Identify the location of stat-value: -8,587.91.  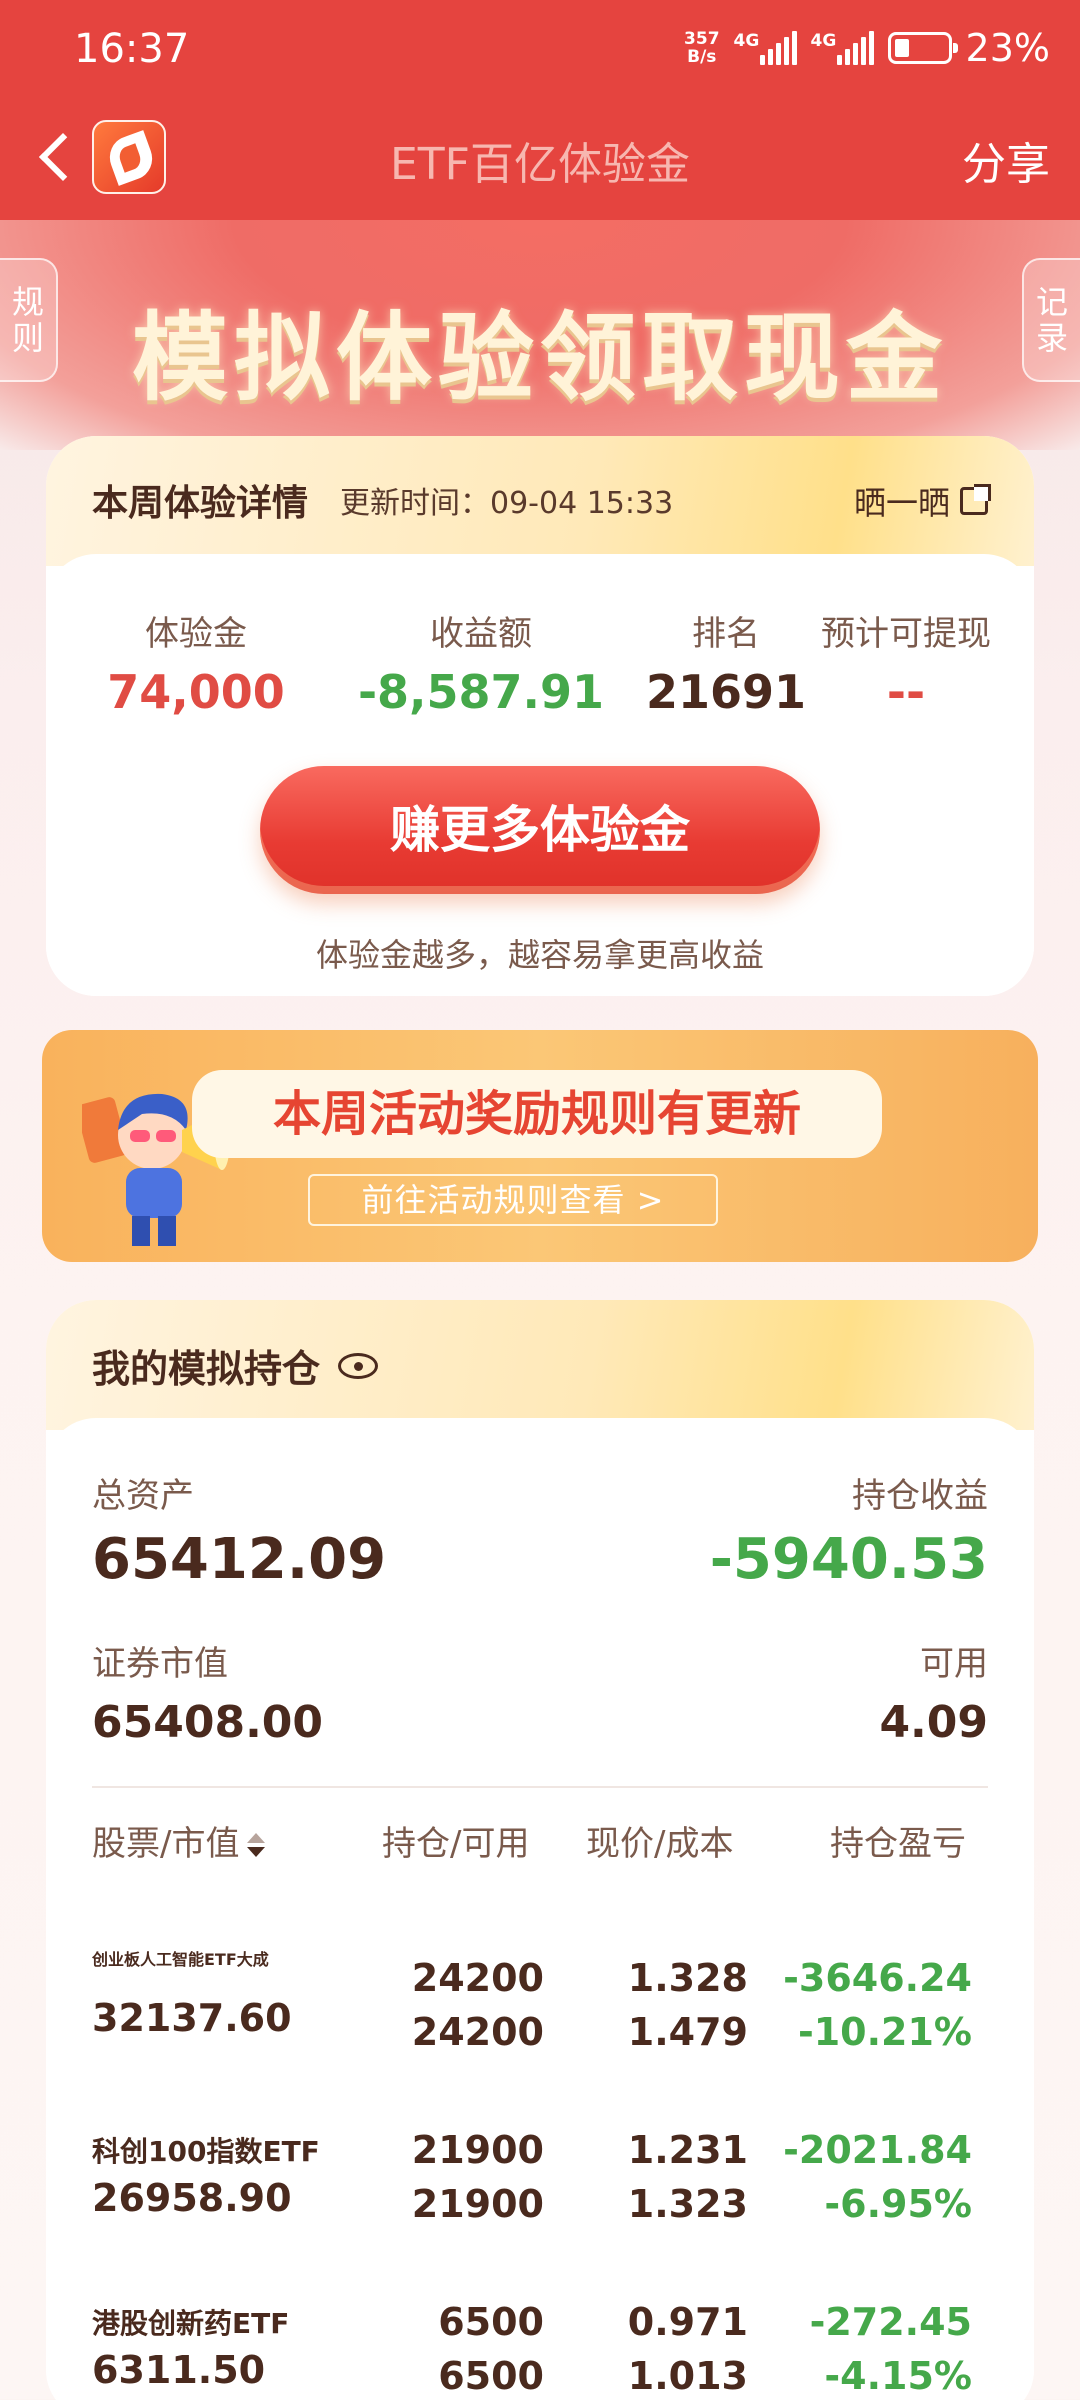
(481, 692).